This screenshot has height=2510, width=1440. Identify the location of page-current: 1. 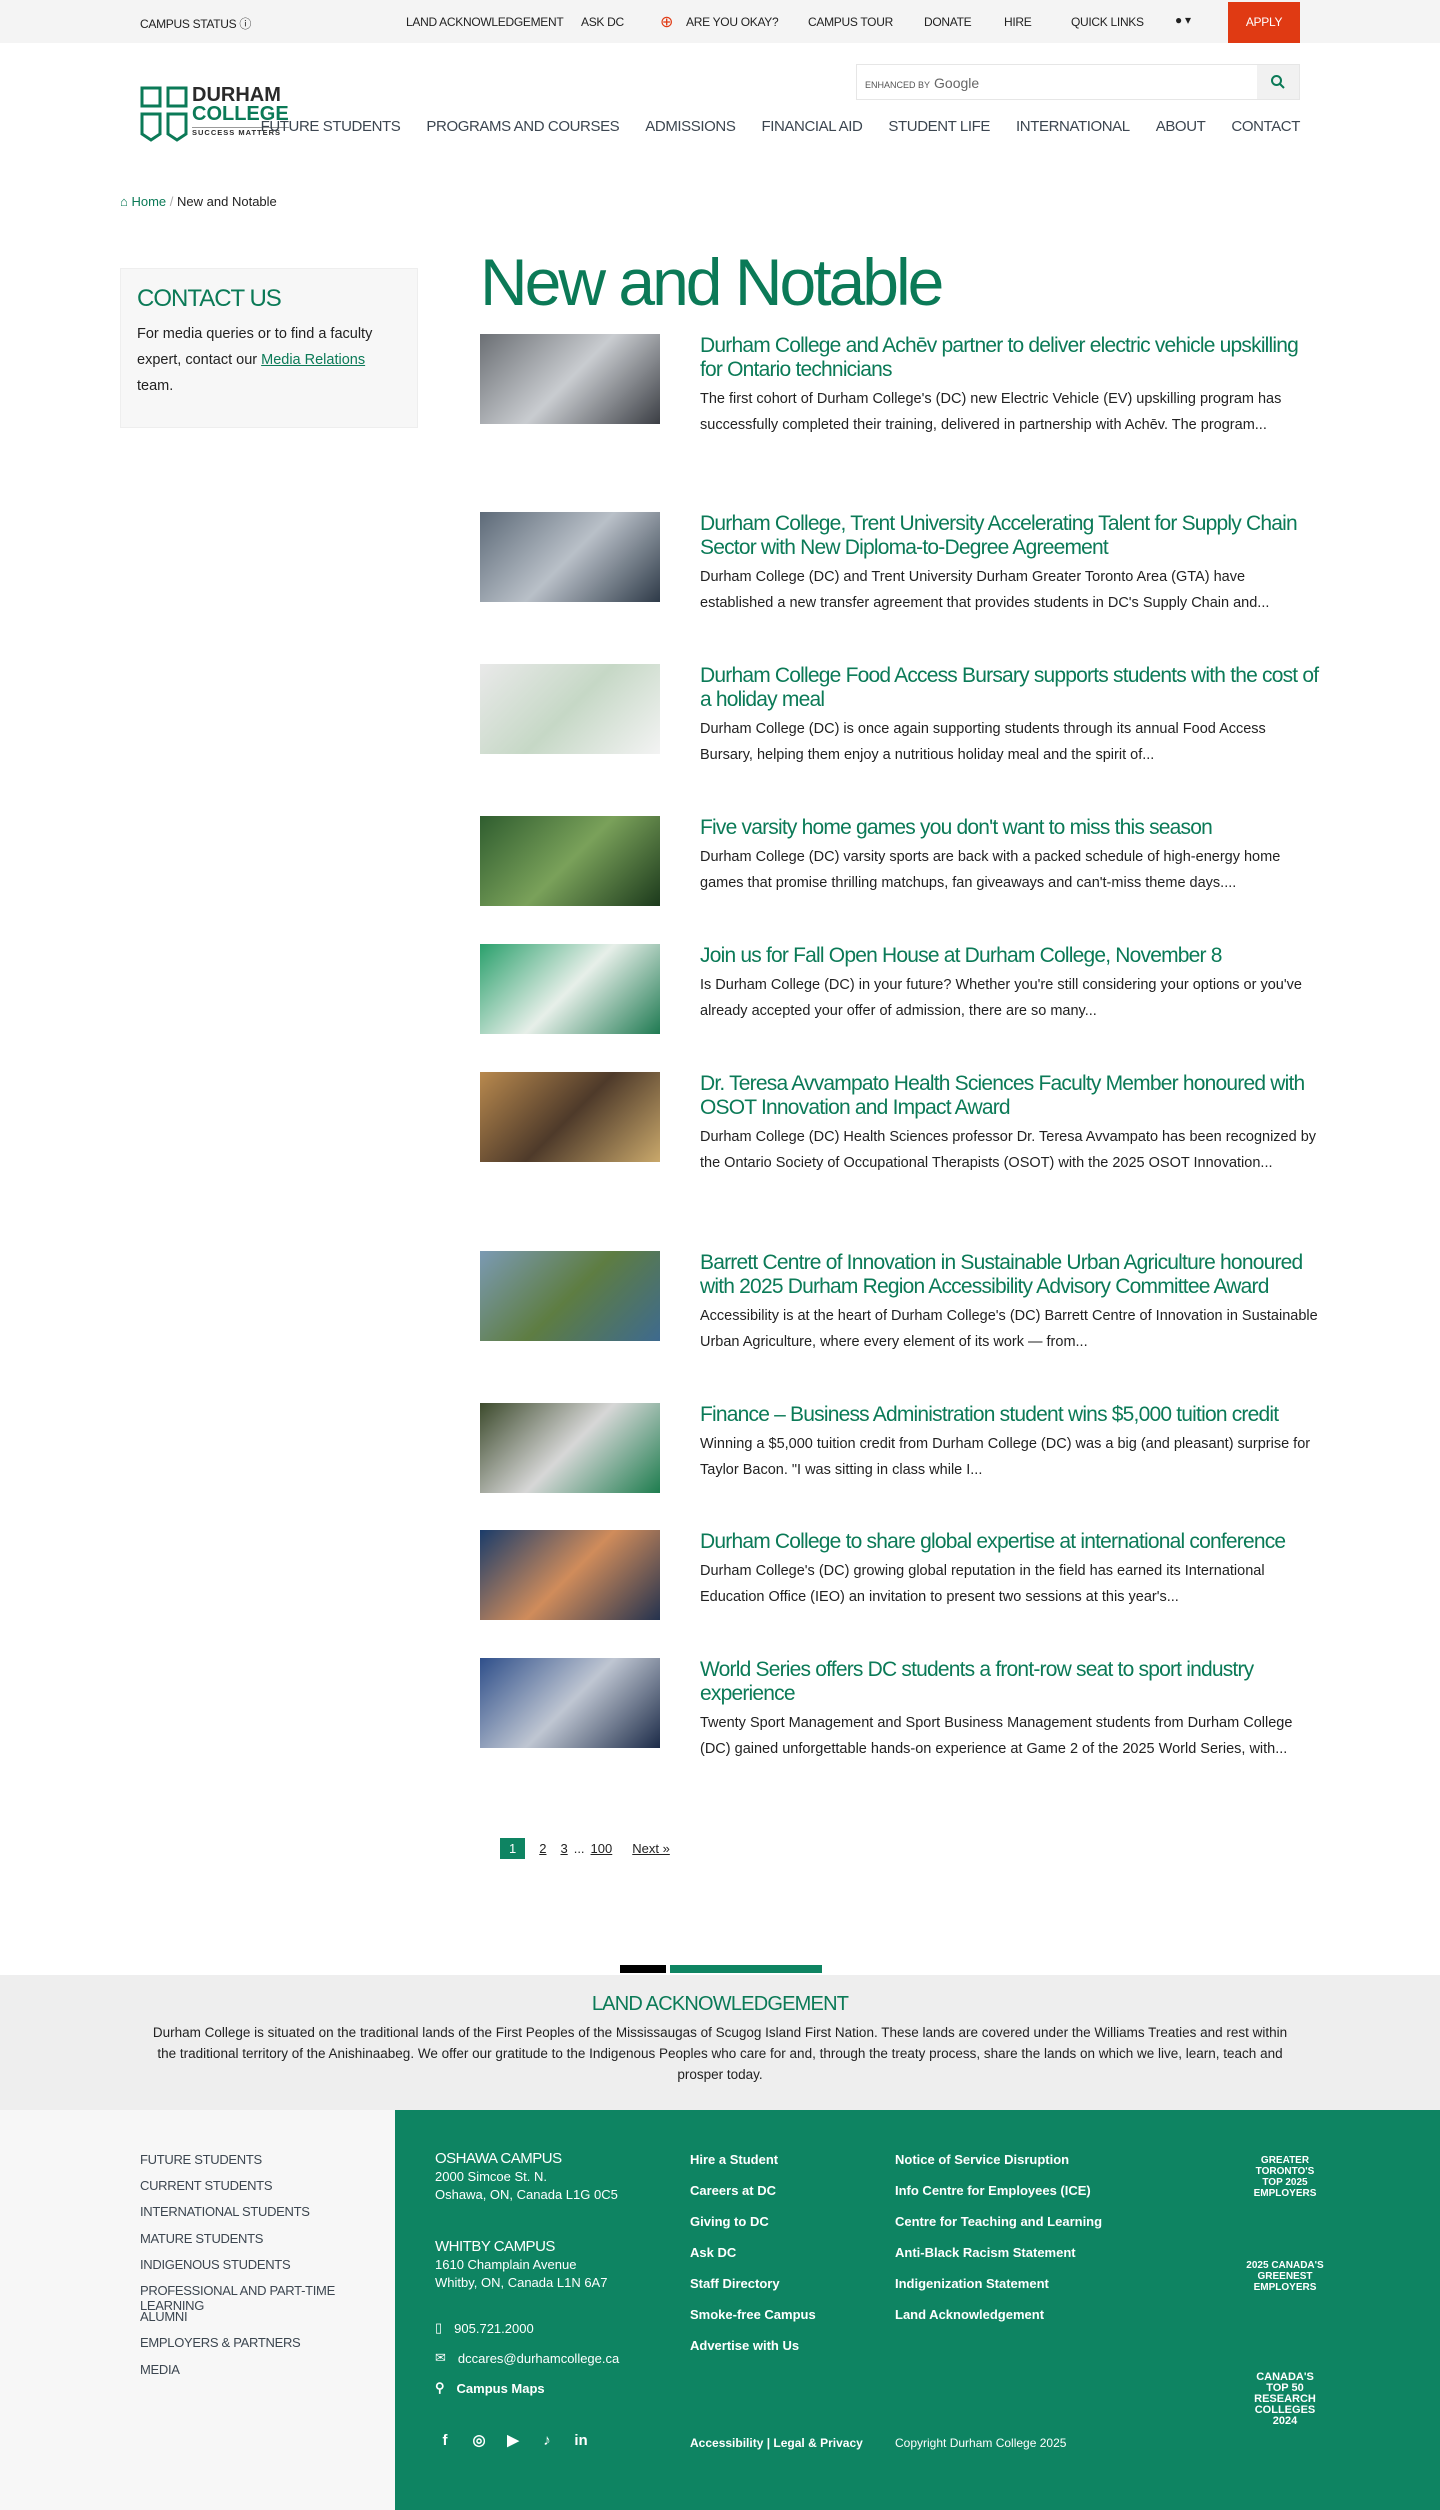
(513, 1848).